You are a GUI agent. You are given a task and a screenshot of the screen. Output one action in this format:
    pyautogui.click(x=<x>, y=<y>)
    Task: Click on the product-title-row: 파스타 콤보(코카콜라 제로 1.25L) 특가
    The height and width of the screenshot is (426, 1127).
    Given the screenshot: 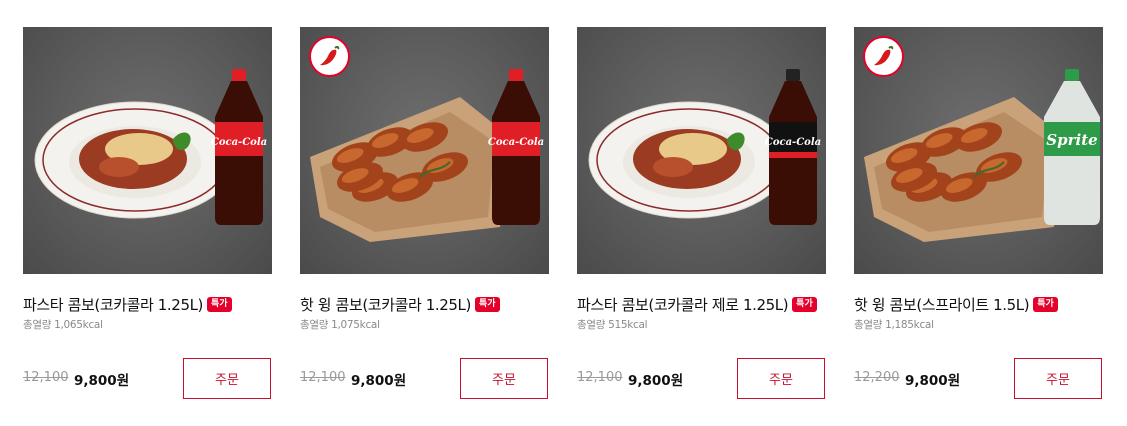 What is the action you would take?
    pyautogui.click(x=707, y=304)
    